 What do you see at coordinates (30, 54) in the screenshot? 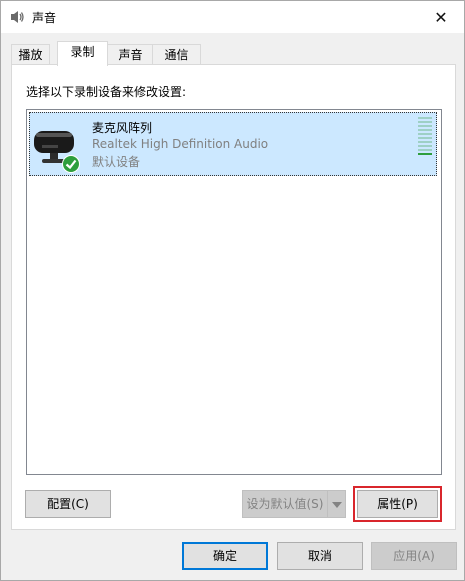
I see `tab-playback: 播放` at bounding box center [30, 54].